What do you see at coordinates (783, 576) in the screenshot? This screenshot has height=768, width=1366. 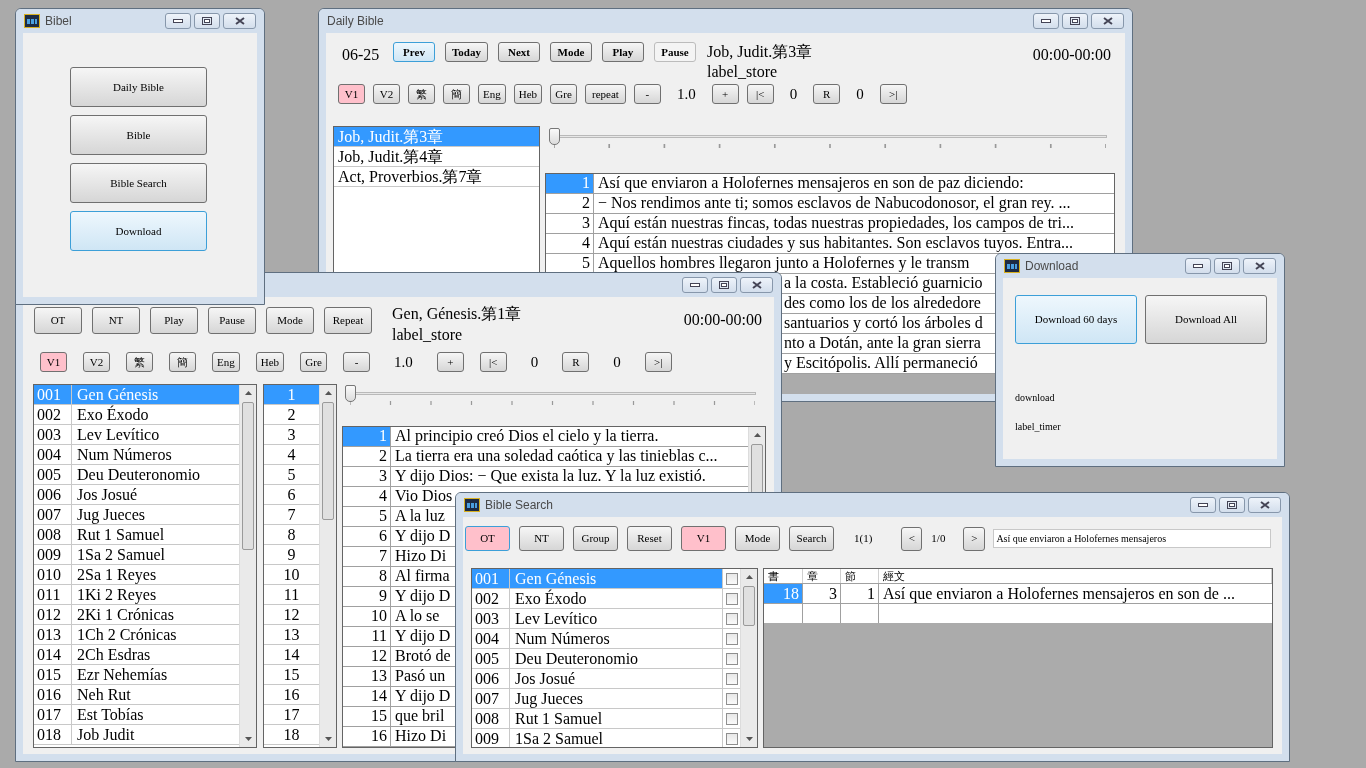 I see `column-header: 書` at bounding box center [783, 576].